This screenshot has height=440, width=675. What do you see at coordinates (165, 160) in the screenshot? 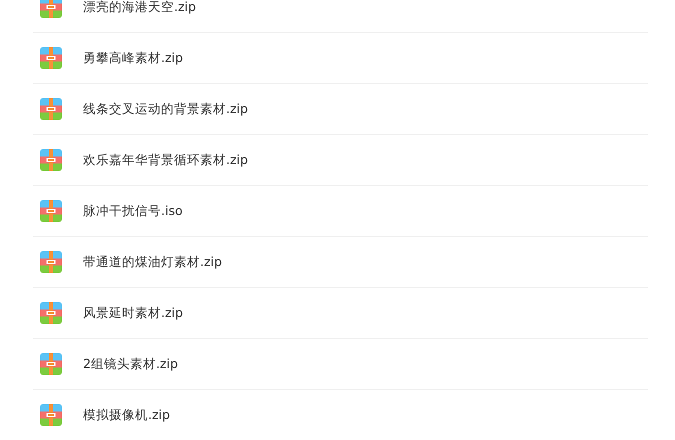
I see `file-name: 欢乐嘉年华背景循环素材.zip` at bounding box center [165, 160].